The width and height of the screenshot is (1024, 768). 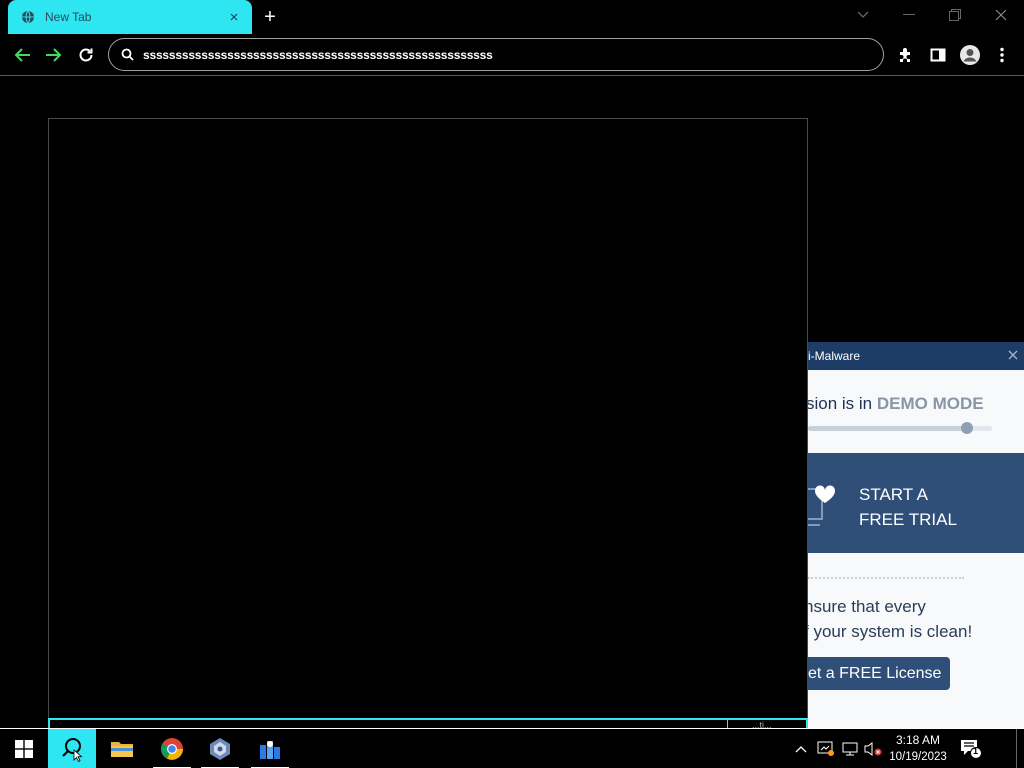 What do you see at coordinates (1013, 355) in the screenshot?
I see `popup-close-icon` at bounding box center [1013, 355].